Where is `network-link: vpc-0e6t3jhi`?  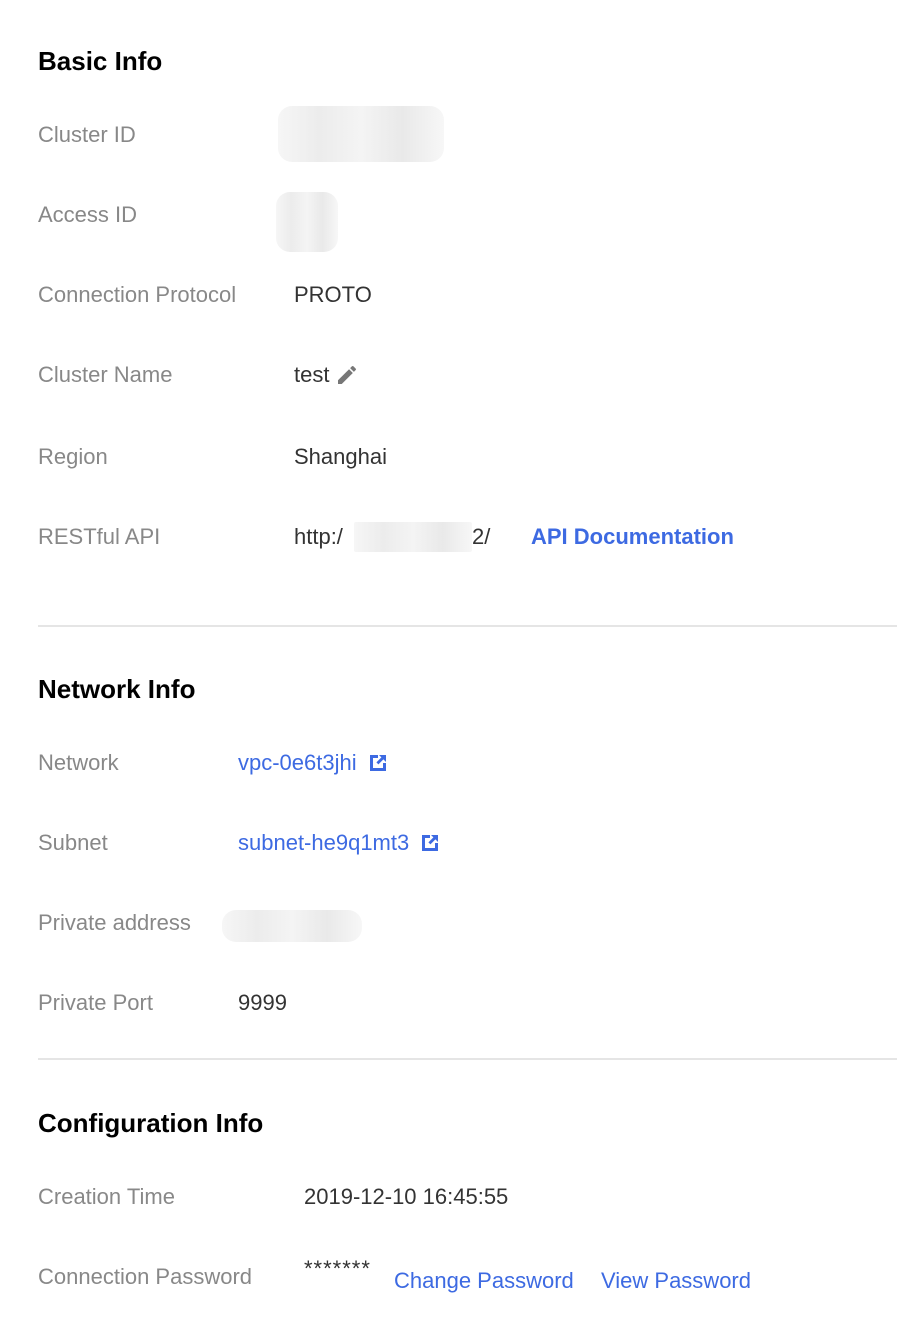
network-link: vpc-0e6t3jhi is located at coordinates (297, 763).